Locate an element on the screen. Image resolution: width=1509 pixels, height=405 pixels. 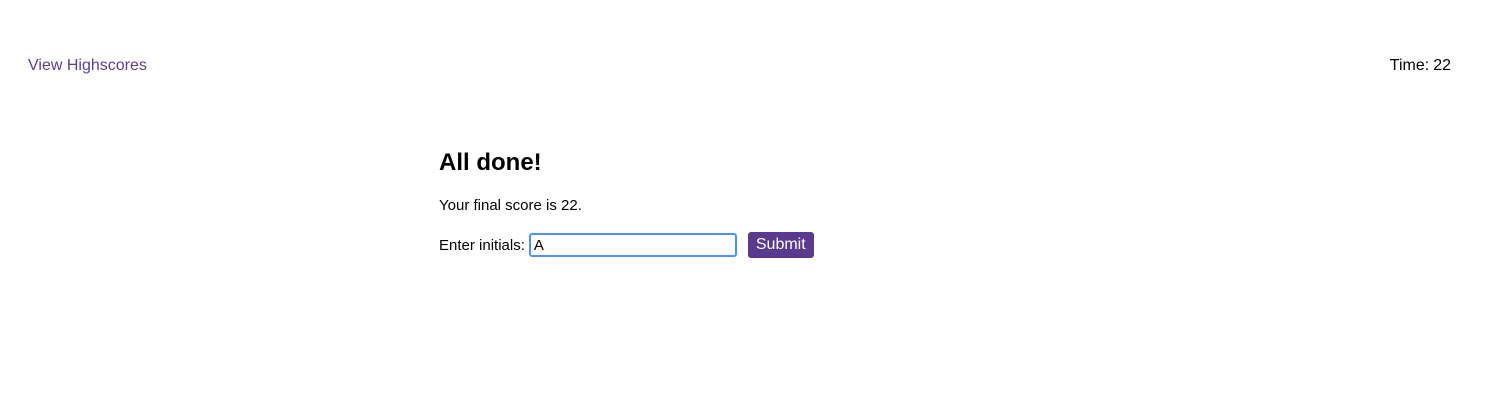
timer-label: Time: is located at coordinates (1409, 65).